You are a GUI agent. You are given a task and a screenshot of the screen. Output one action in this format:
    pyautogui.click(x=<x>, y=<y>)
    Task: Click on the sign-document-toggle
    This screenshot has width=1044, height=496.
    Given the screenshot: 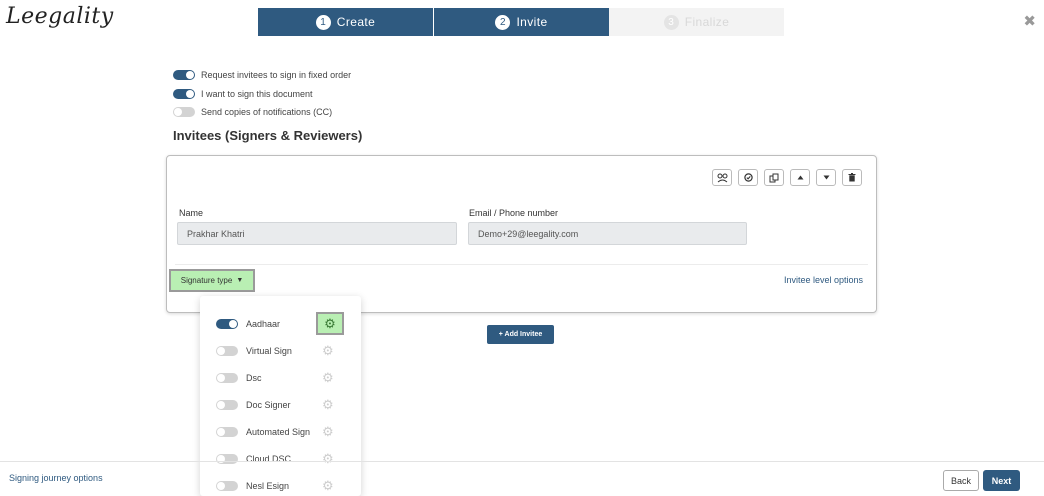 What is the action you would take?
    pyautogui.click(x=184, y=94)
    